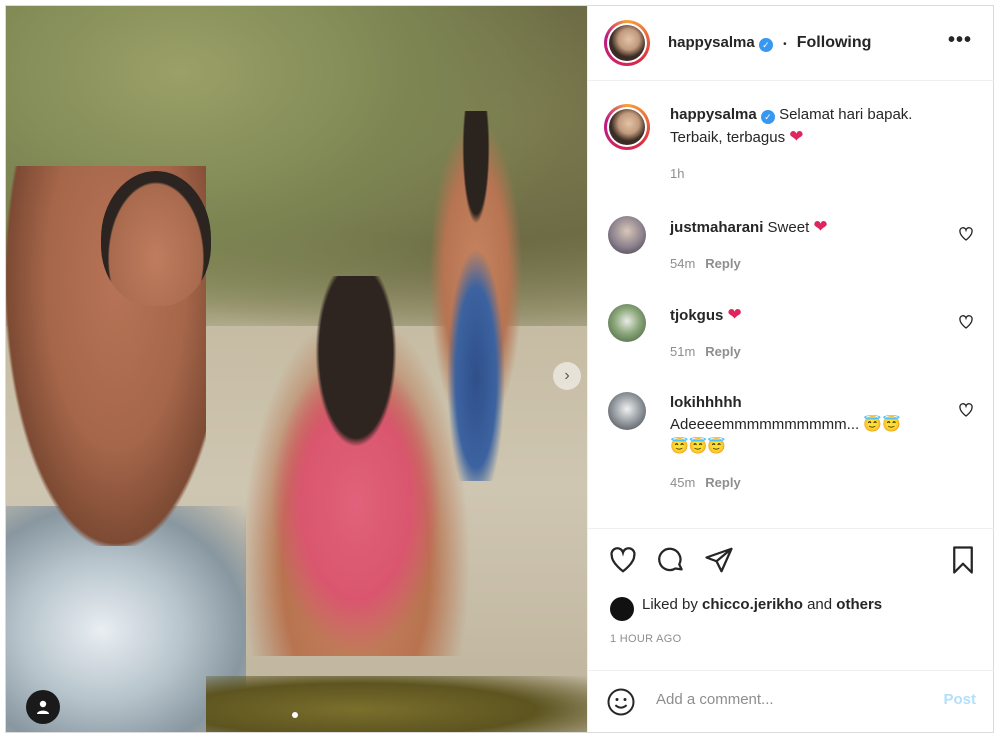 The image size is (1000, 738). Describe the element at coordinates (682, 351) in the screenshot. I see `comment-time: 51m` at that location.